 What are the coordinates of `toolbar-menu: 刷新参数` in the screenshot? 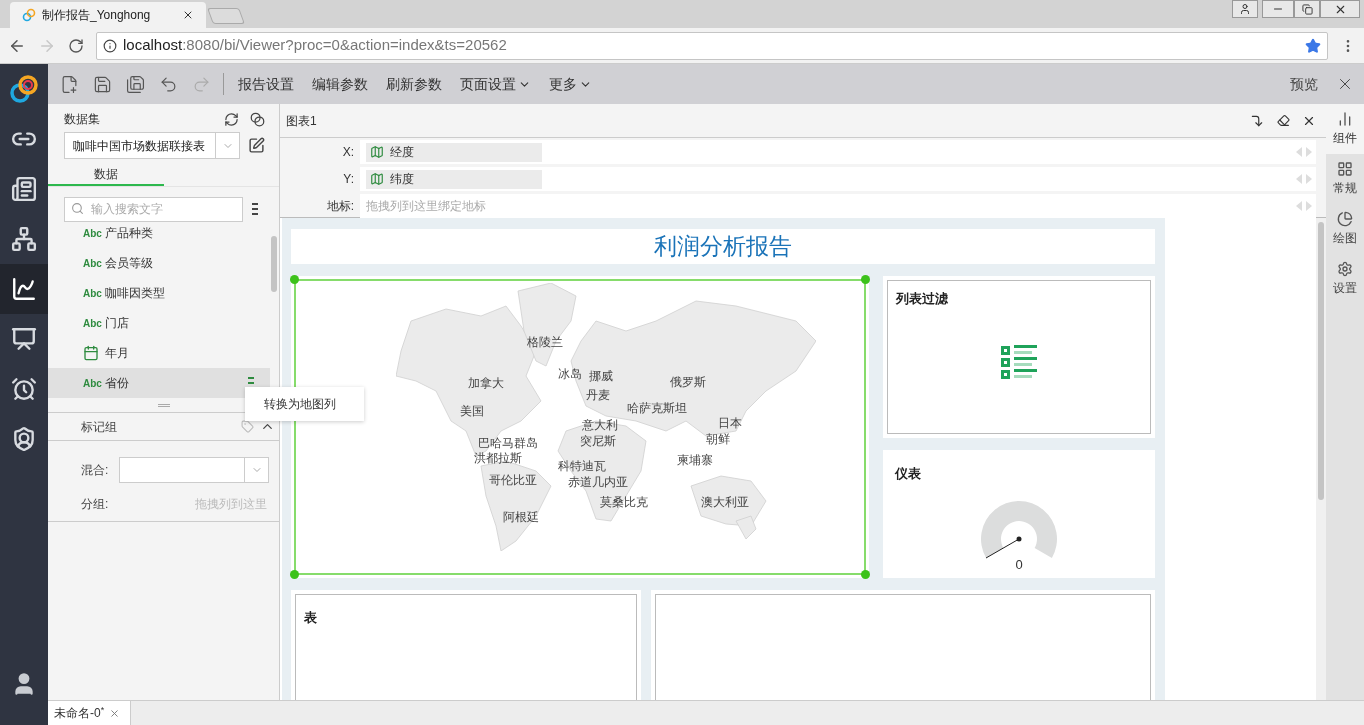 It's located at (414, 84).